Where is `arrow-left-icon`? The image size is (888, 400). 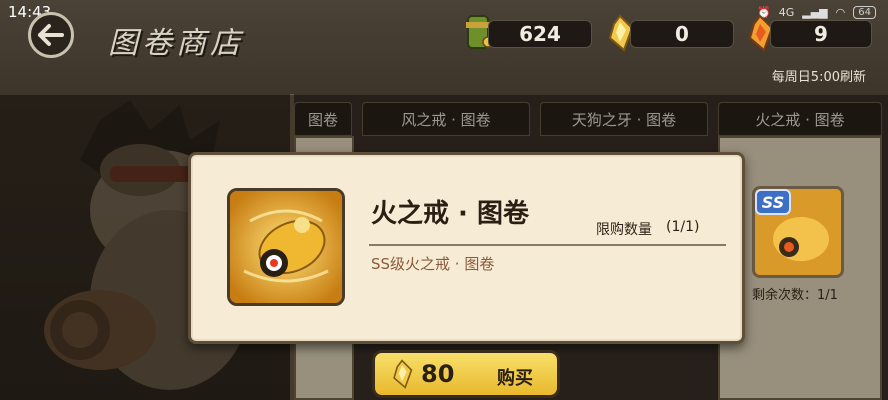
arrow-left-icon is located at coordinates (51, 35).